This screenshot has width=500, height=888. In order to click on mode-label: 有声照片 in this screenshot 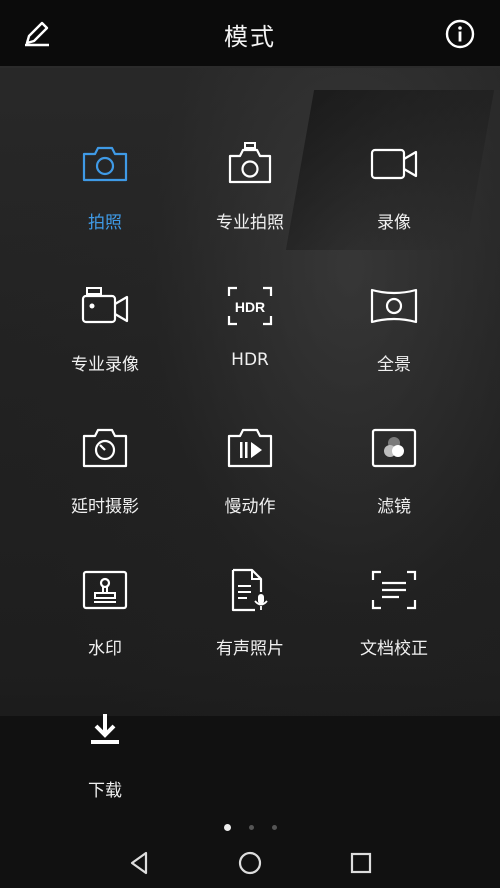, I will do `click(250, 649)`.